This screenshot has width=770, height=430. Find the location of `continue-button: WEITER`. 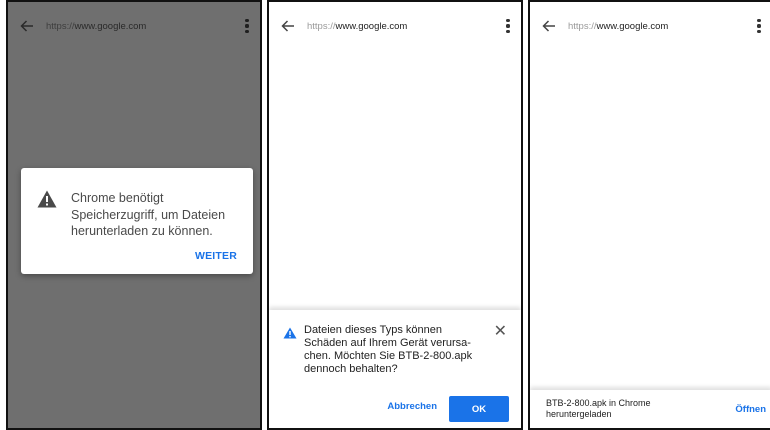

continue-button: WEITER is located at coordinates (216, 256).